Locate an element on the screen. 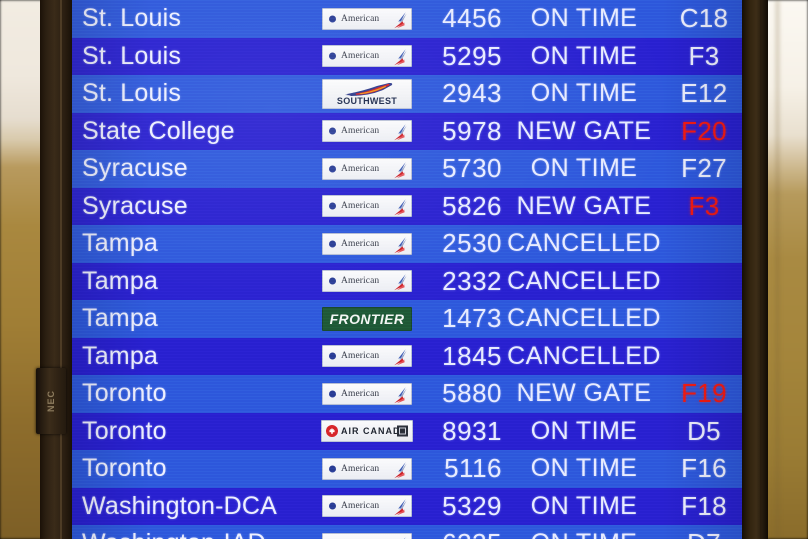  flight-row: Tampa American 1845 CANCELLED is located at coordinates (407, 356).